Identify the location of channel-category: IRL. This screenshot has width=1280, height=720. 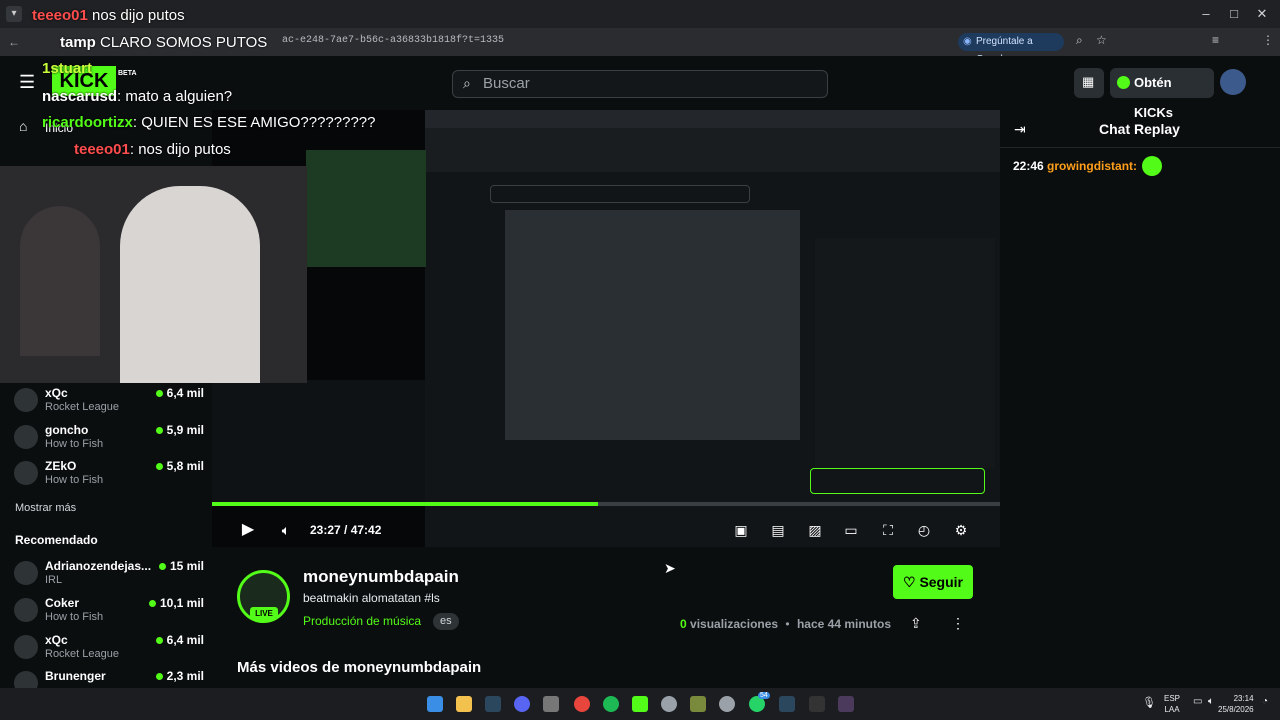
(54, 580).